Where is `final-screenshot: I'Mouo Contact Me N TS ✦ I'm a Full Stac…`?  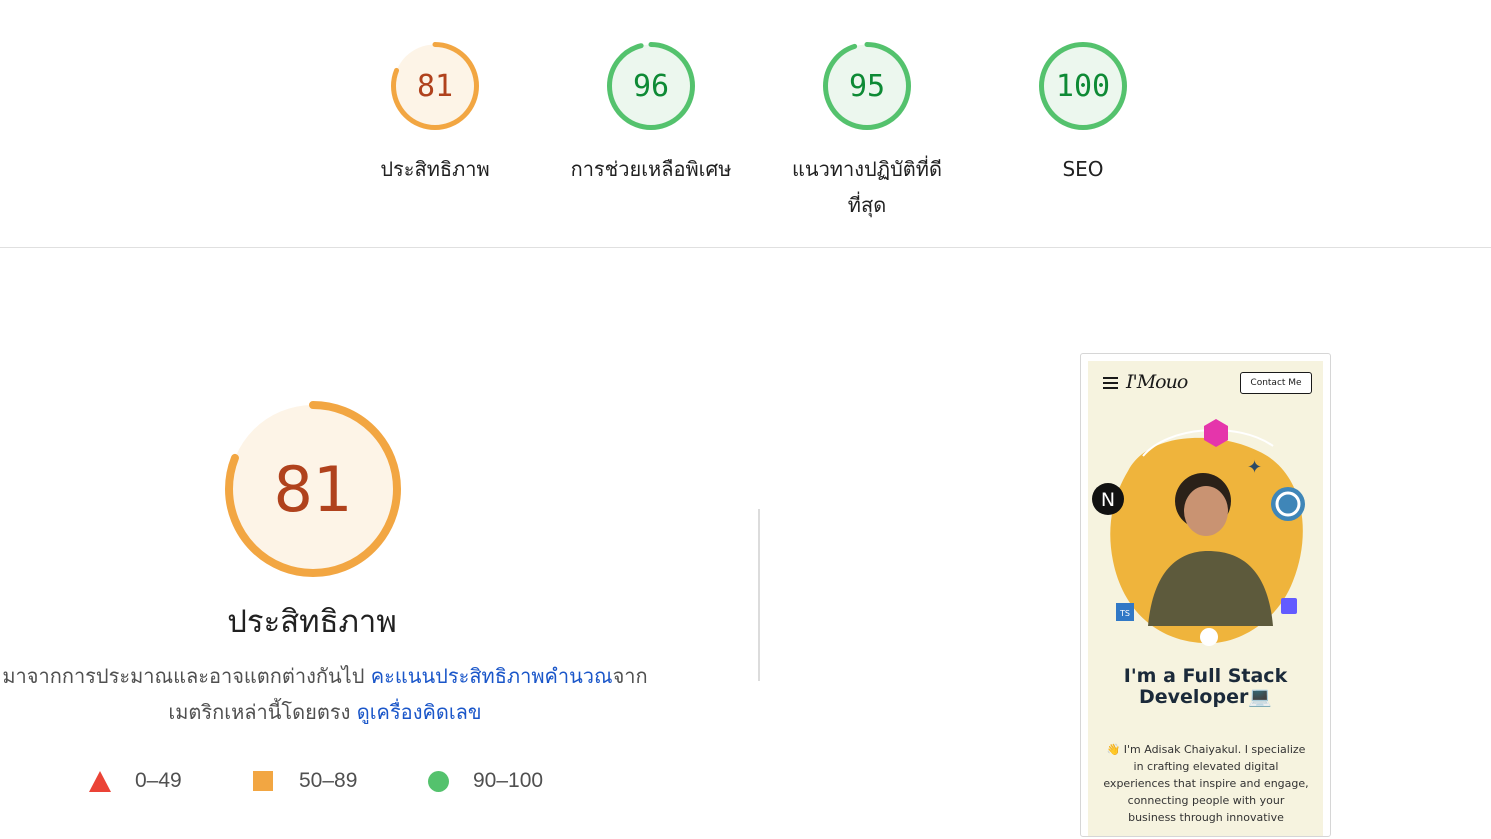
final-screenshot: I'Mouo Contact Me N TS ✦ I'm a Full Stac… is located at coordinates (1205, 595).